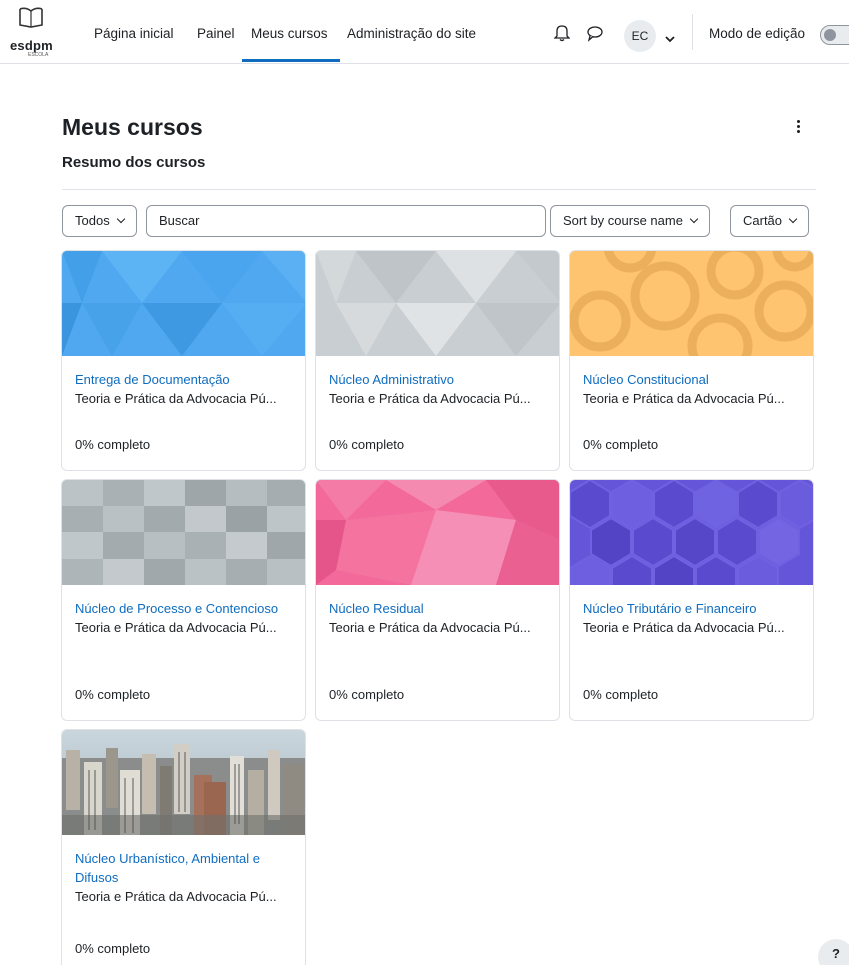 Image resolution: width=849 pixels, height=965 pixels. I want to click on nav-my-courses: Meus cursos, so click(289, 33).